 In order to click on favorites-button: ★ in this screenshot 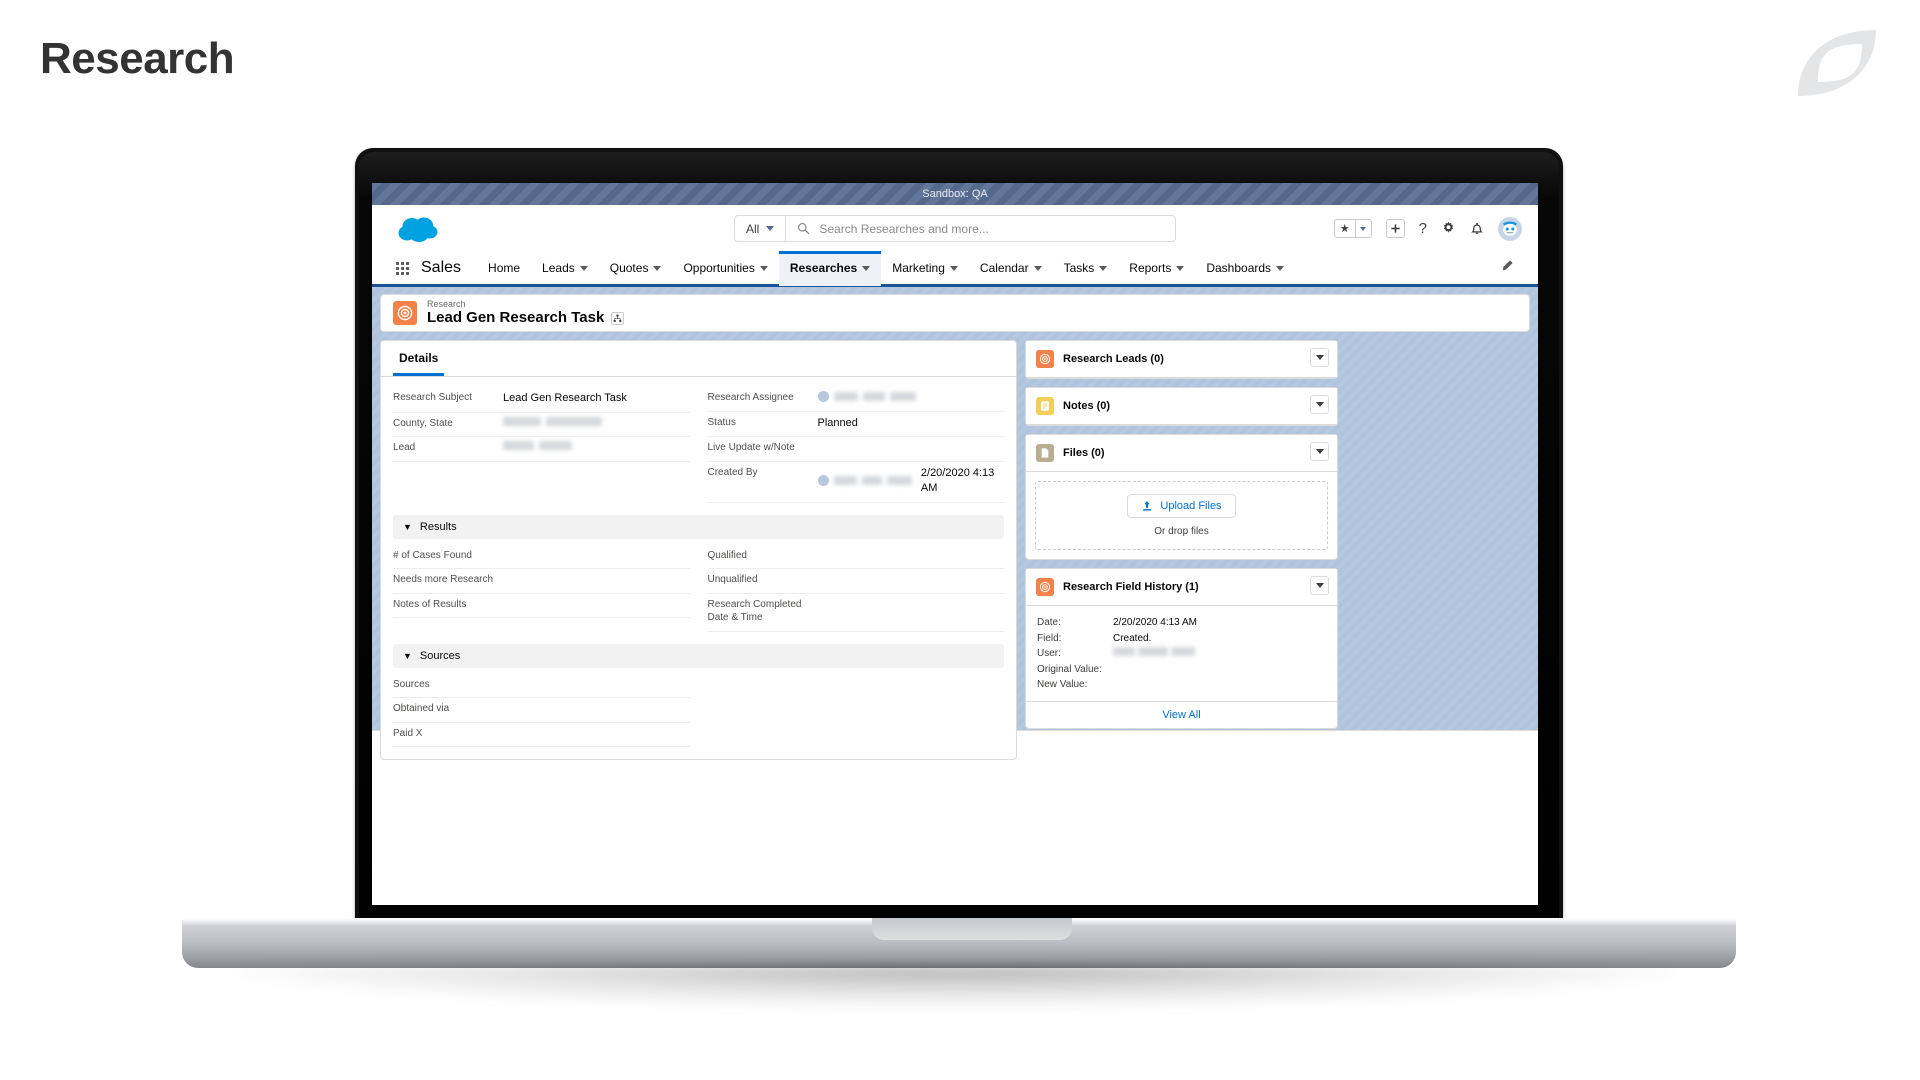, I will do `click(1352, 228)`.